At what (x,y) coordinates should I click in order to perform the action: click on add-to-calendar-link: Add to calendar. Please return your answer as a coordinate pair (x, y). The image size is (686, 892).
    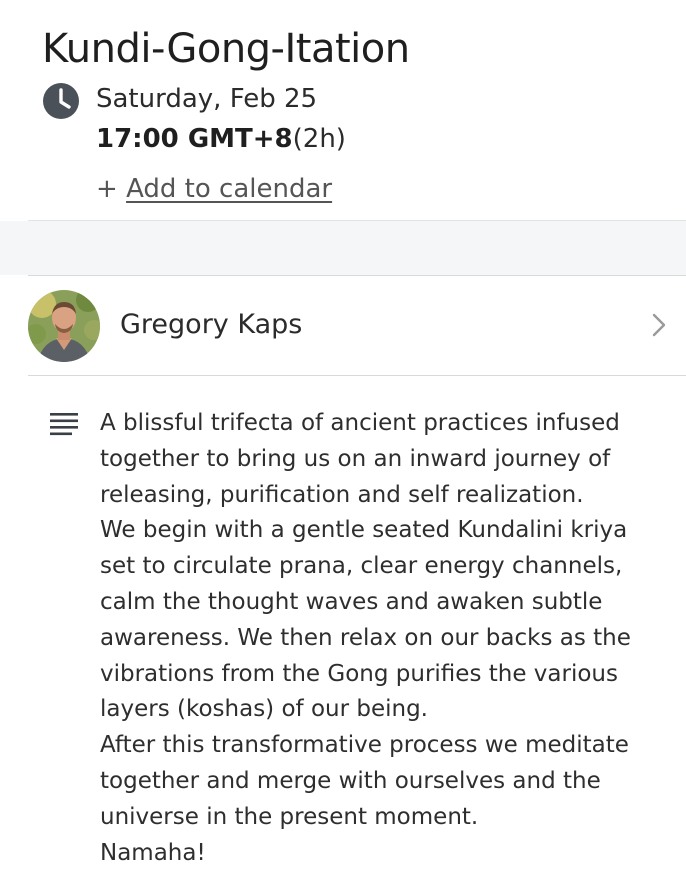
    Looking at the image, I should click on (229, 189).